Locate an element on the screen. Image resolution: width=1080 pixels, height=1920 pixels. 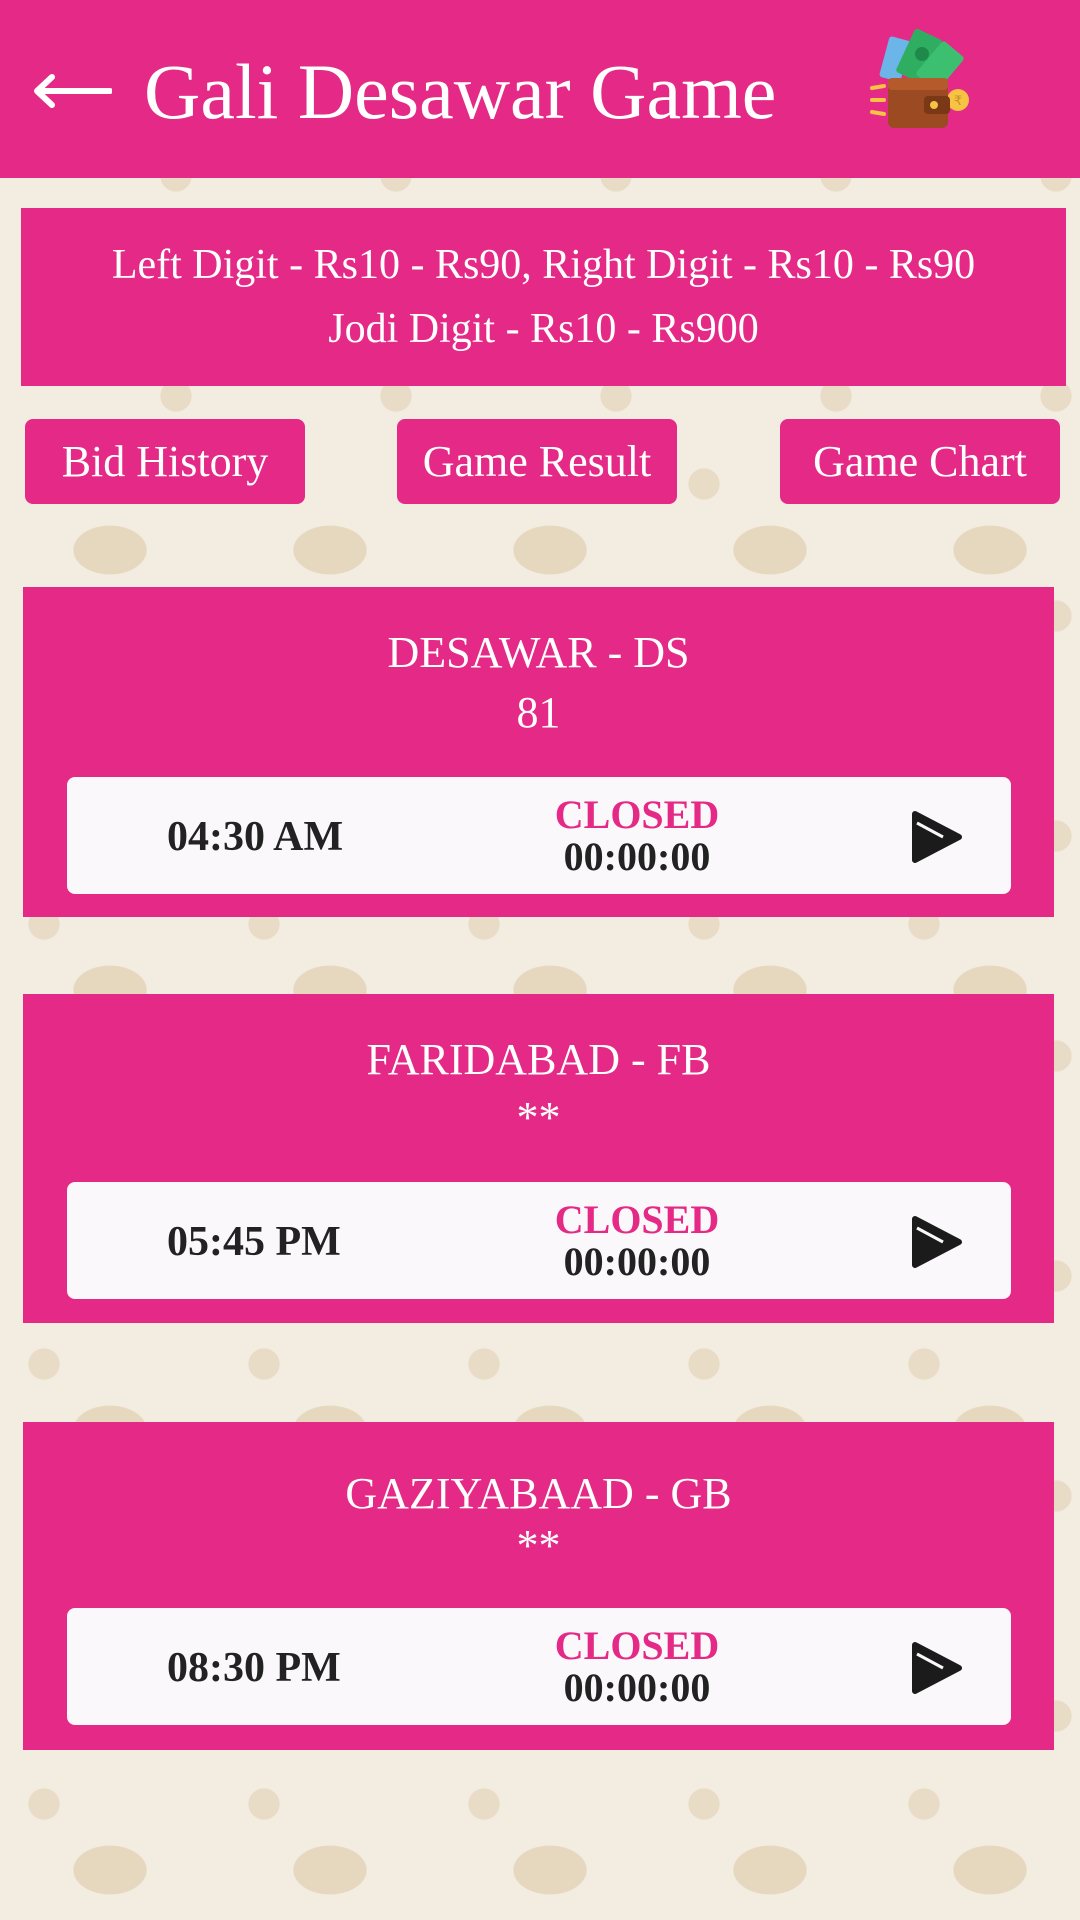
game-time: 05:45 PM is located at coordinates (254, 1242).